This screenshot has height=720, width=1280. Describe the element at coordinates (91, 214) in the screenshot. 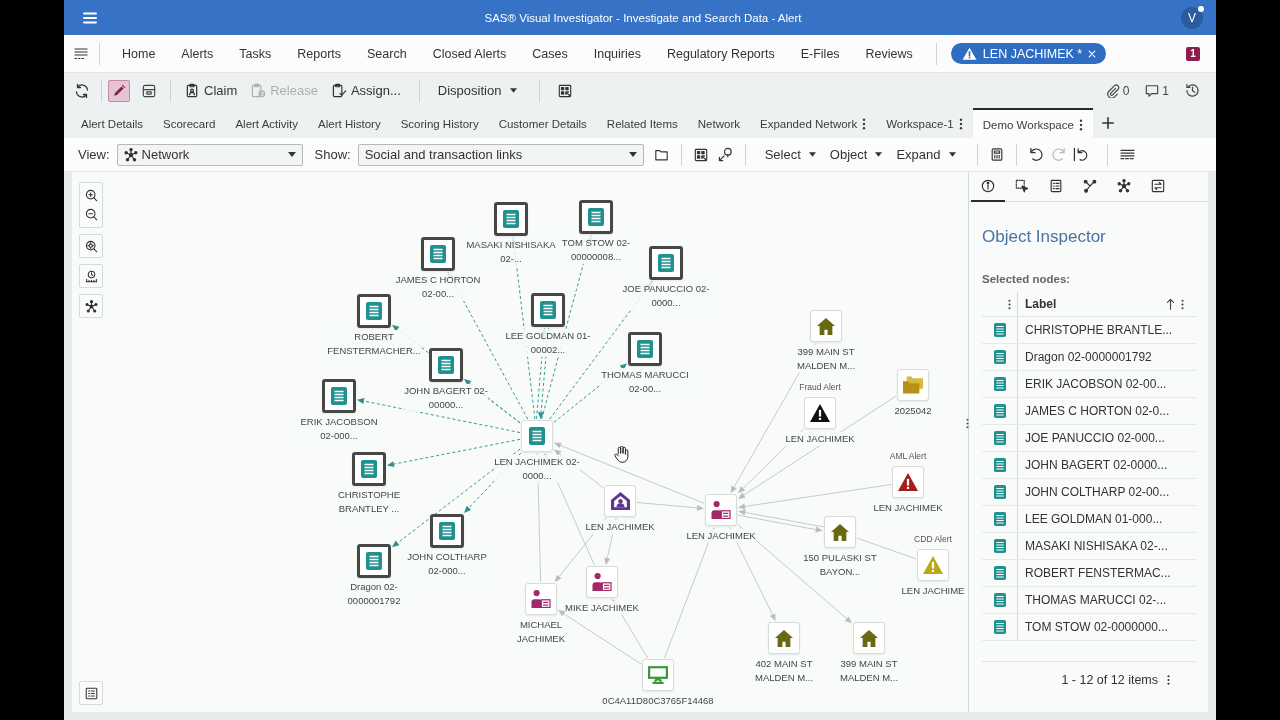

I see `zoom-out-icon` at that location.